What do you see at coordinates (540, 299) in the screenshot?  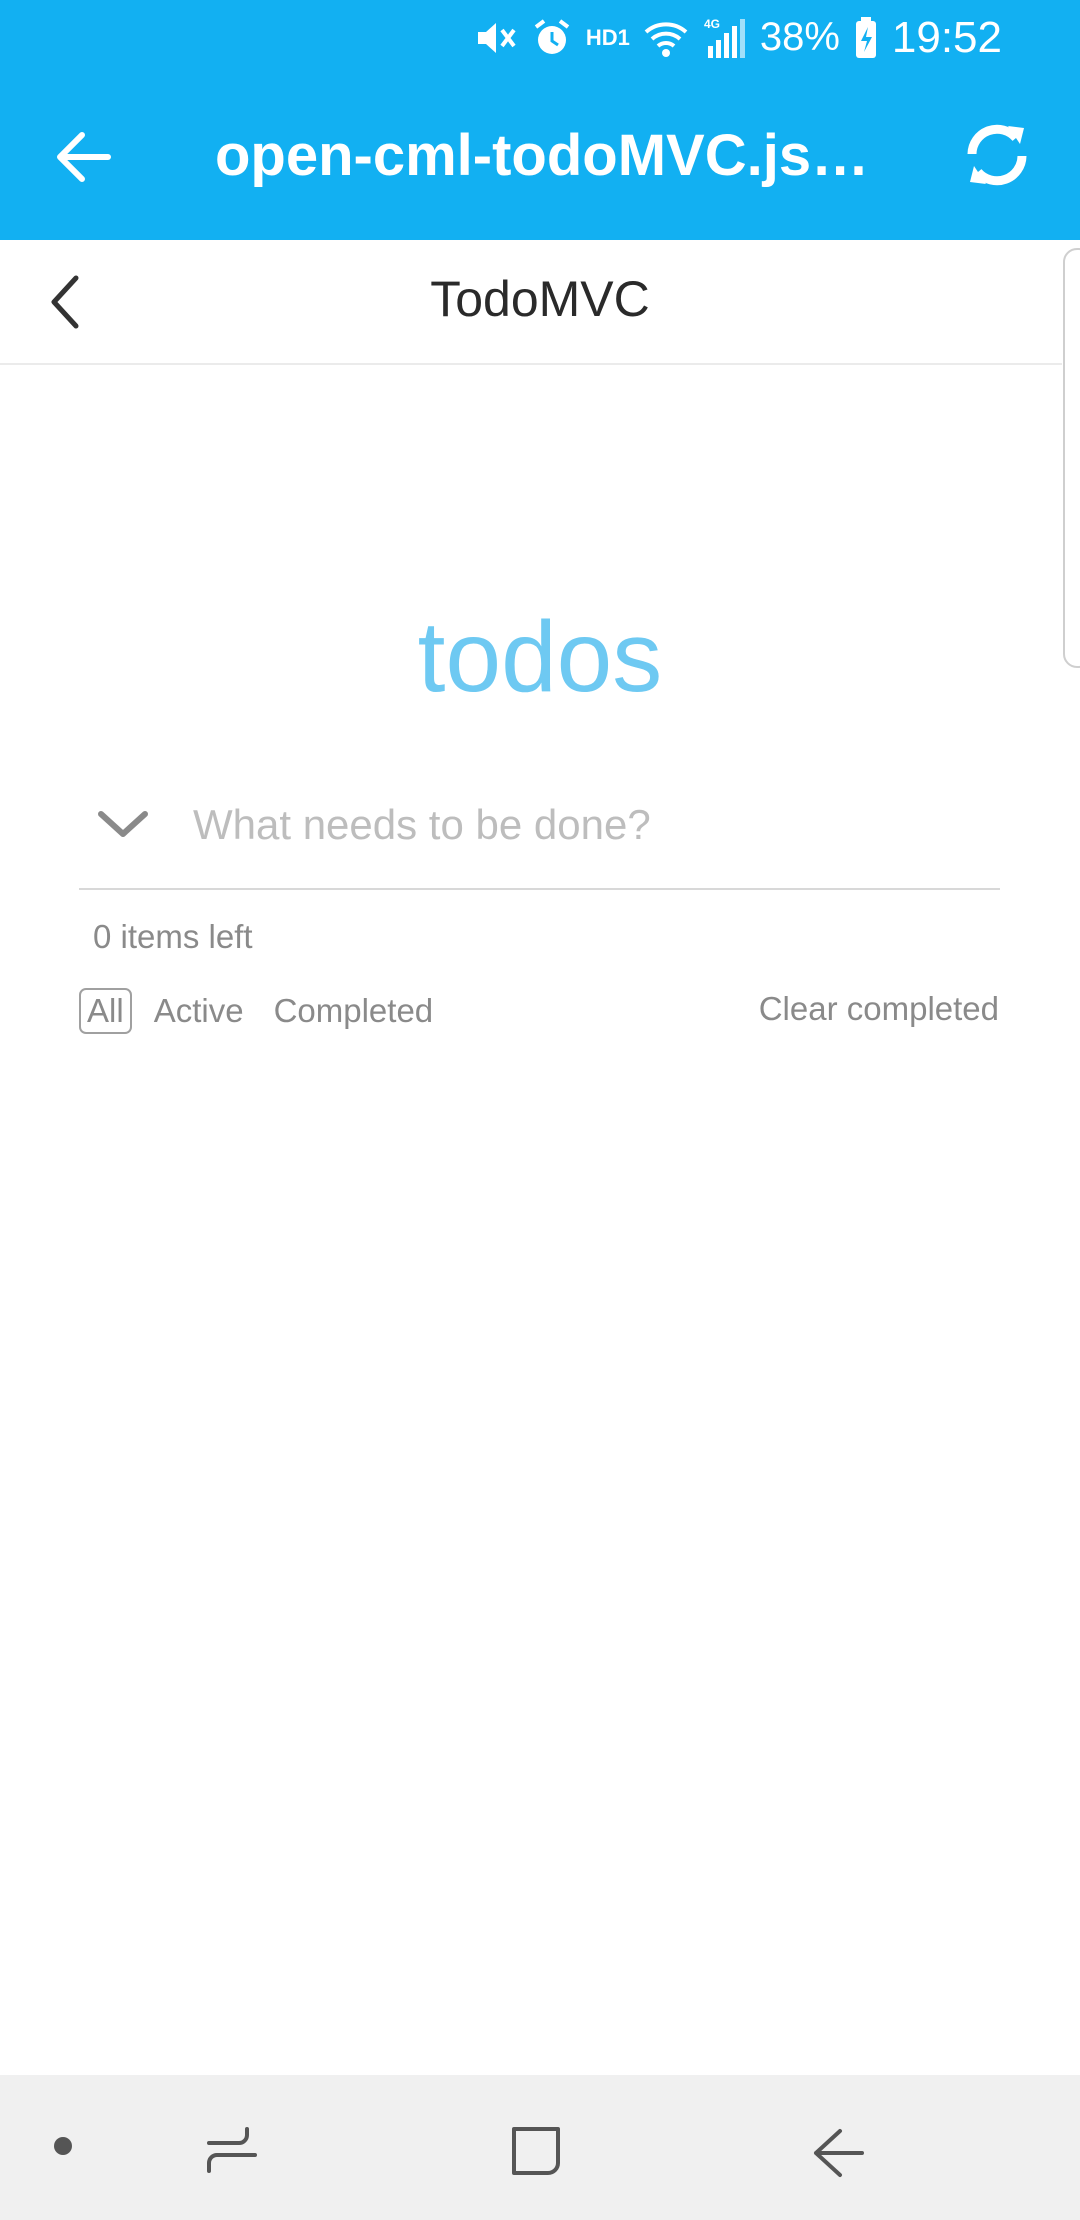 I see `page-title: TodoMVC` at bounding box center [540, 299].